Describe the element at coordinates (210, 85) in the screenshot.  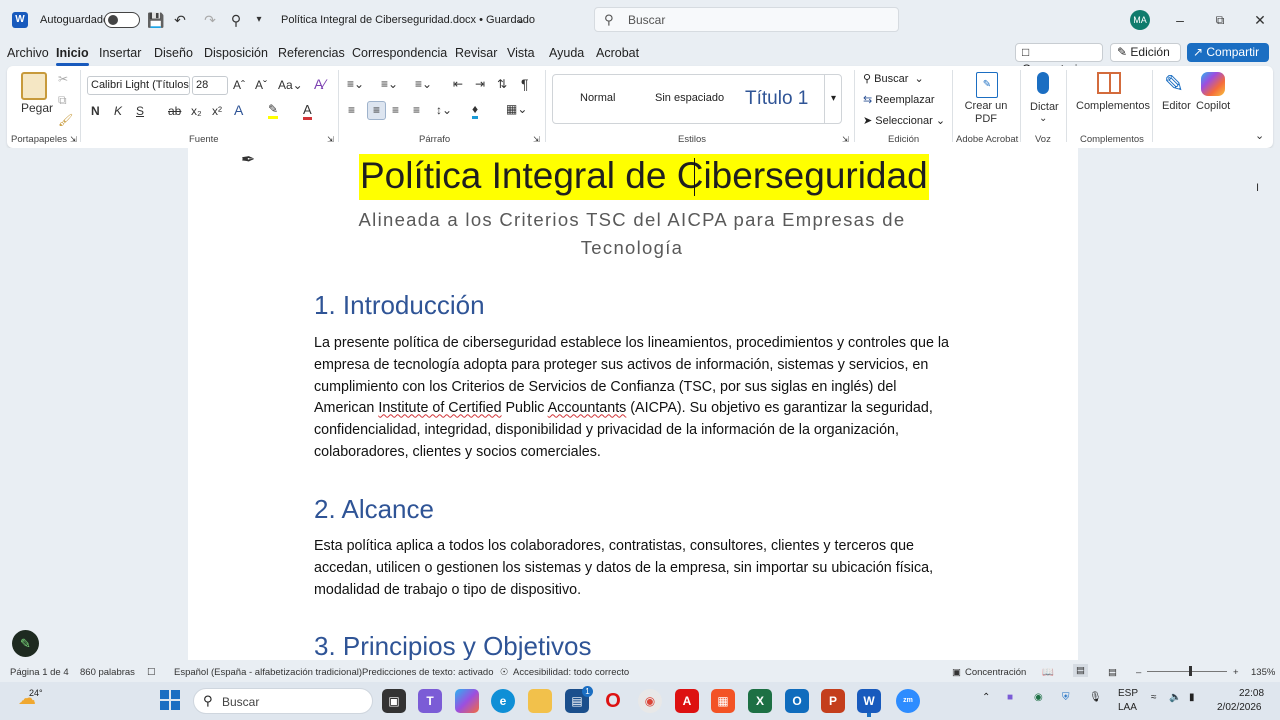
I see `font-size-select: 28` at that location.